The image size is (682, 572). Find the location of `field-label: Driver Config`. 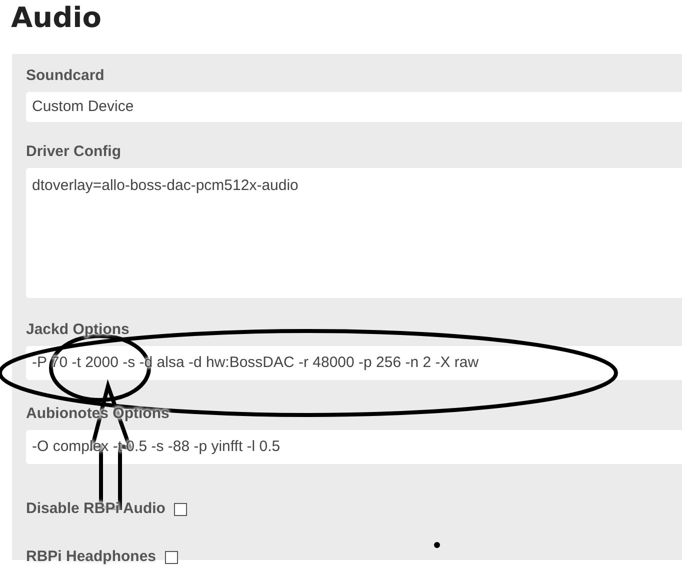

field-label: Driver Config is located at coordinates (74, 152).